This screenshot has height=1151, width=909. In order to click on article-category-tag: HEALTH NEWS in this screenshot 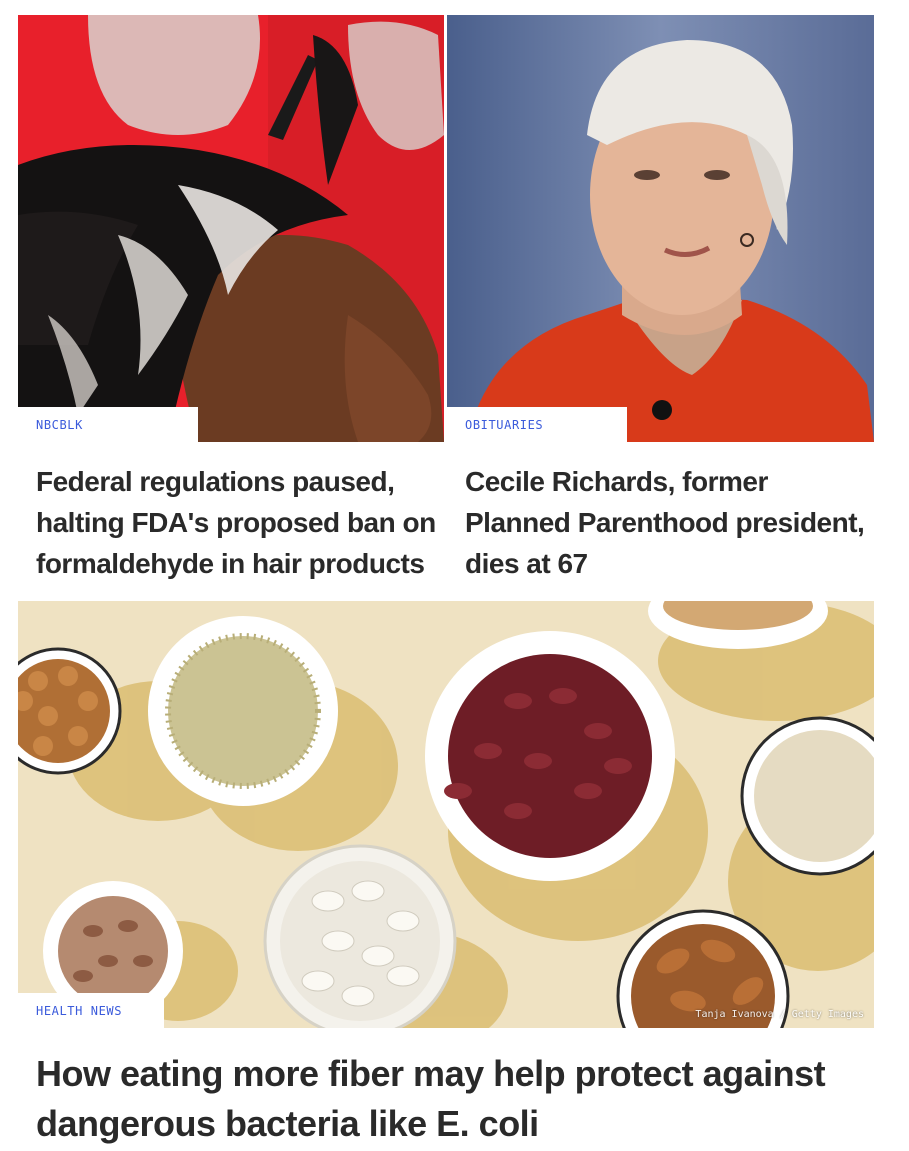, I will do `click(91, 1011)`.